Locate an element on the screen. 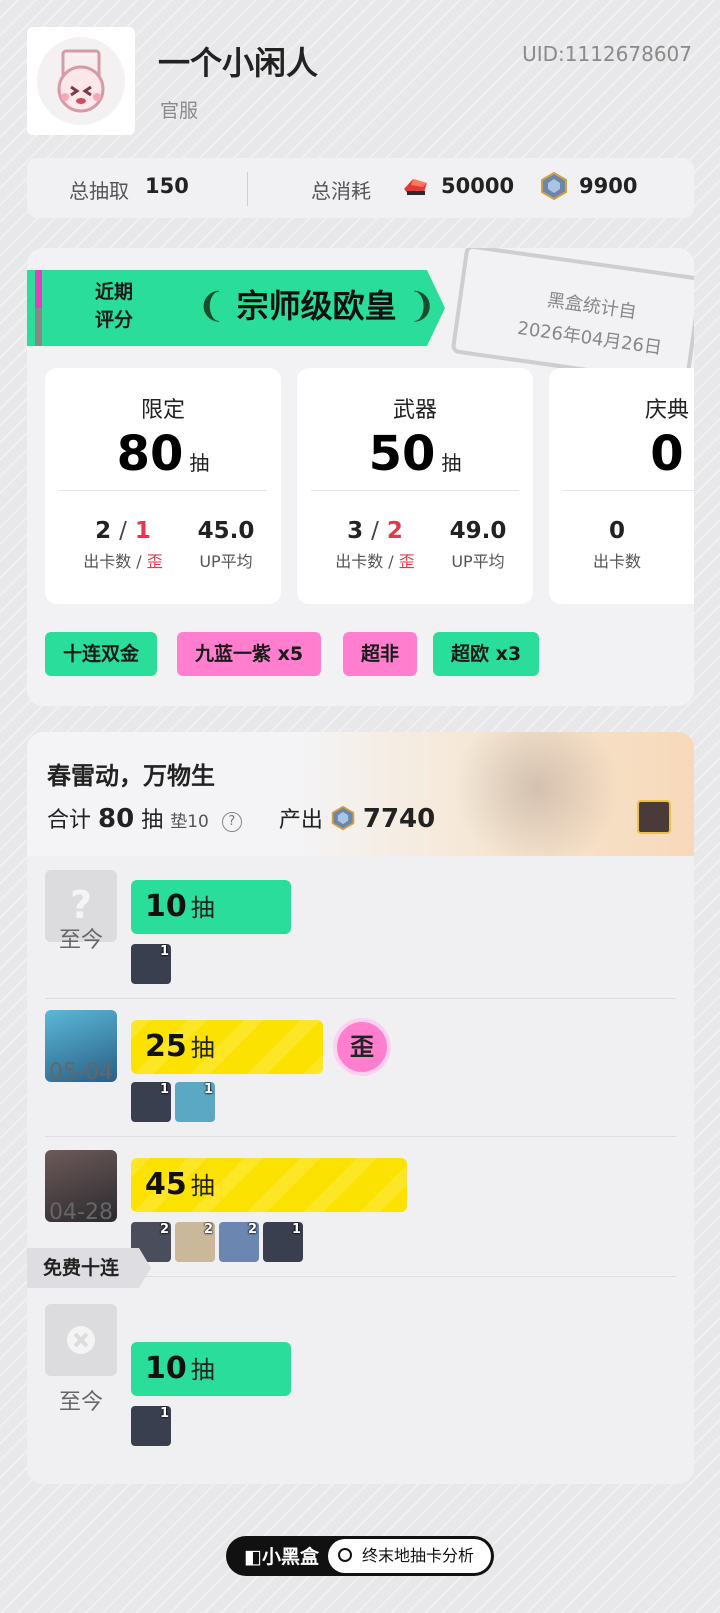 This screenshot has height=1613, width=720. pool-count-value: 80 is located at coordinates (150, 454).